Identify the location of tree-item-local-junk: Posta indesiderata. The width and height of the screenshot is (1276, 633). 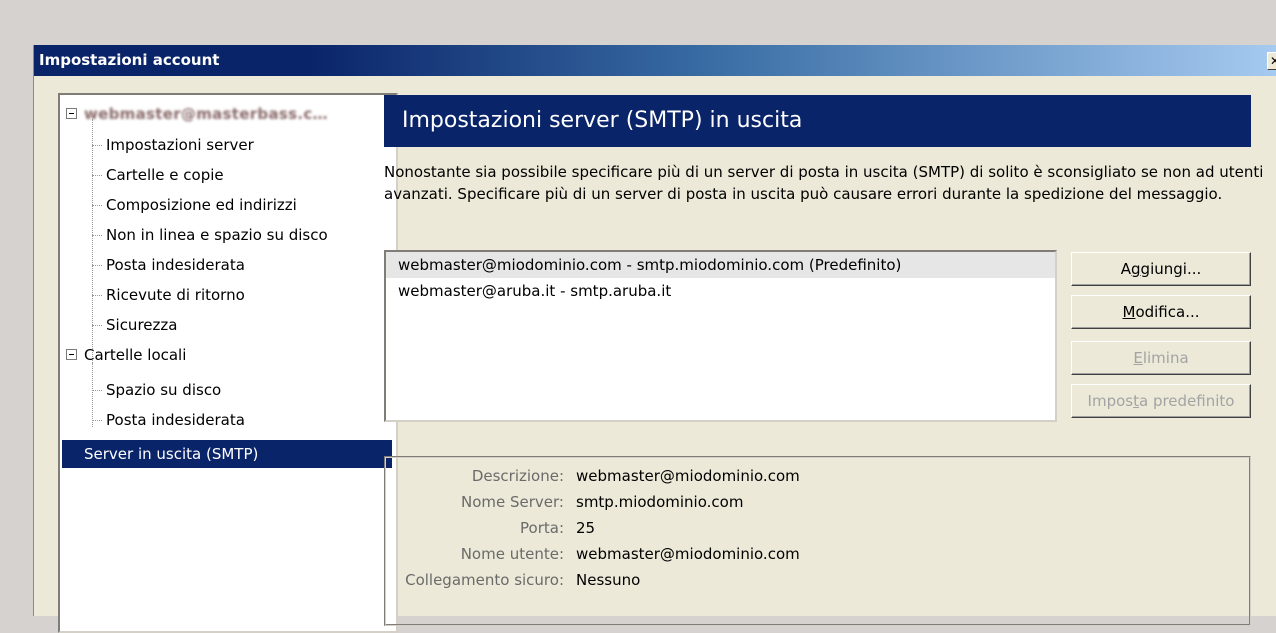
(168, 420).